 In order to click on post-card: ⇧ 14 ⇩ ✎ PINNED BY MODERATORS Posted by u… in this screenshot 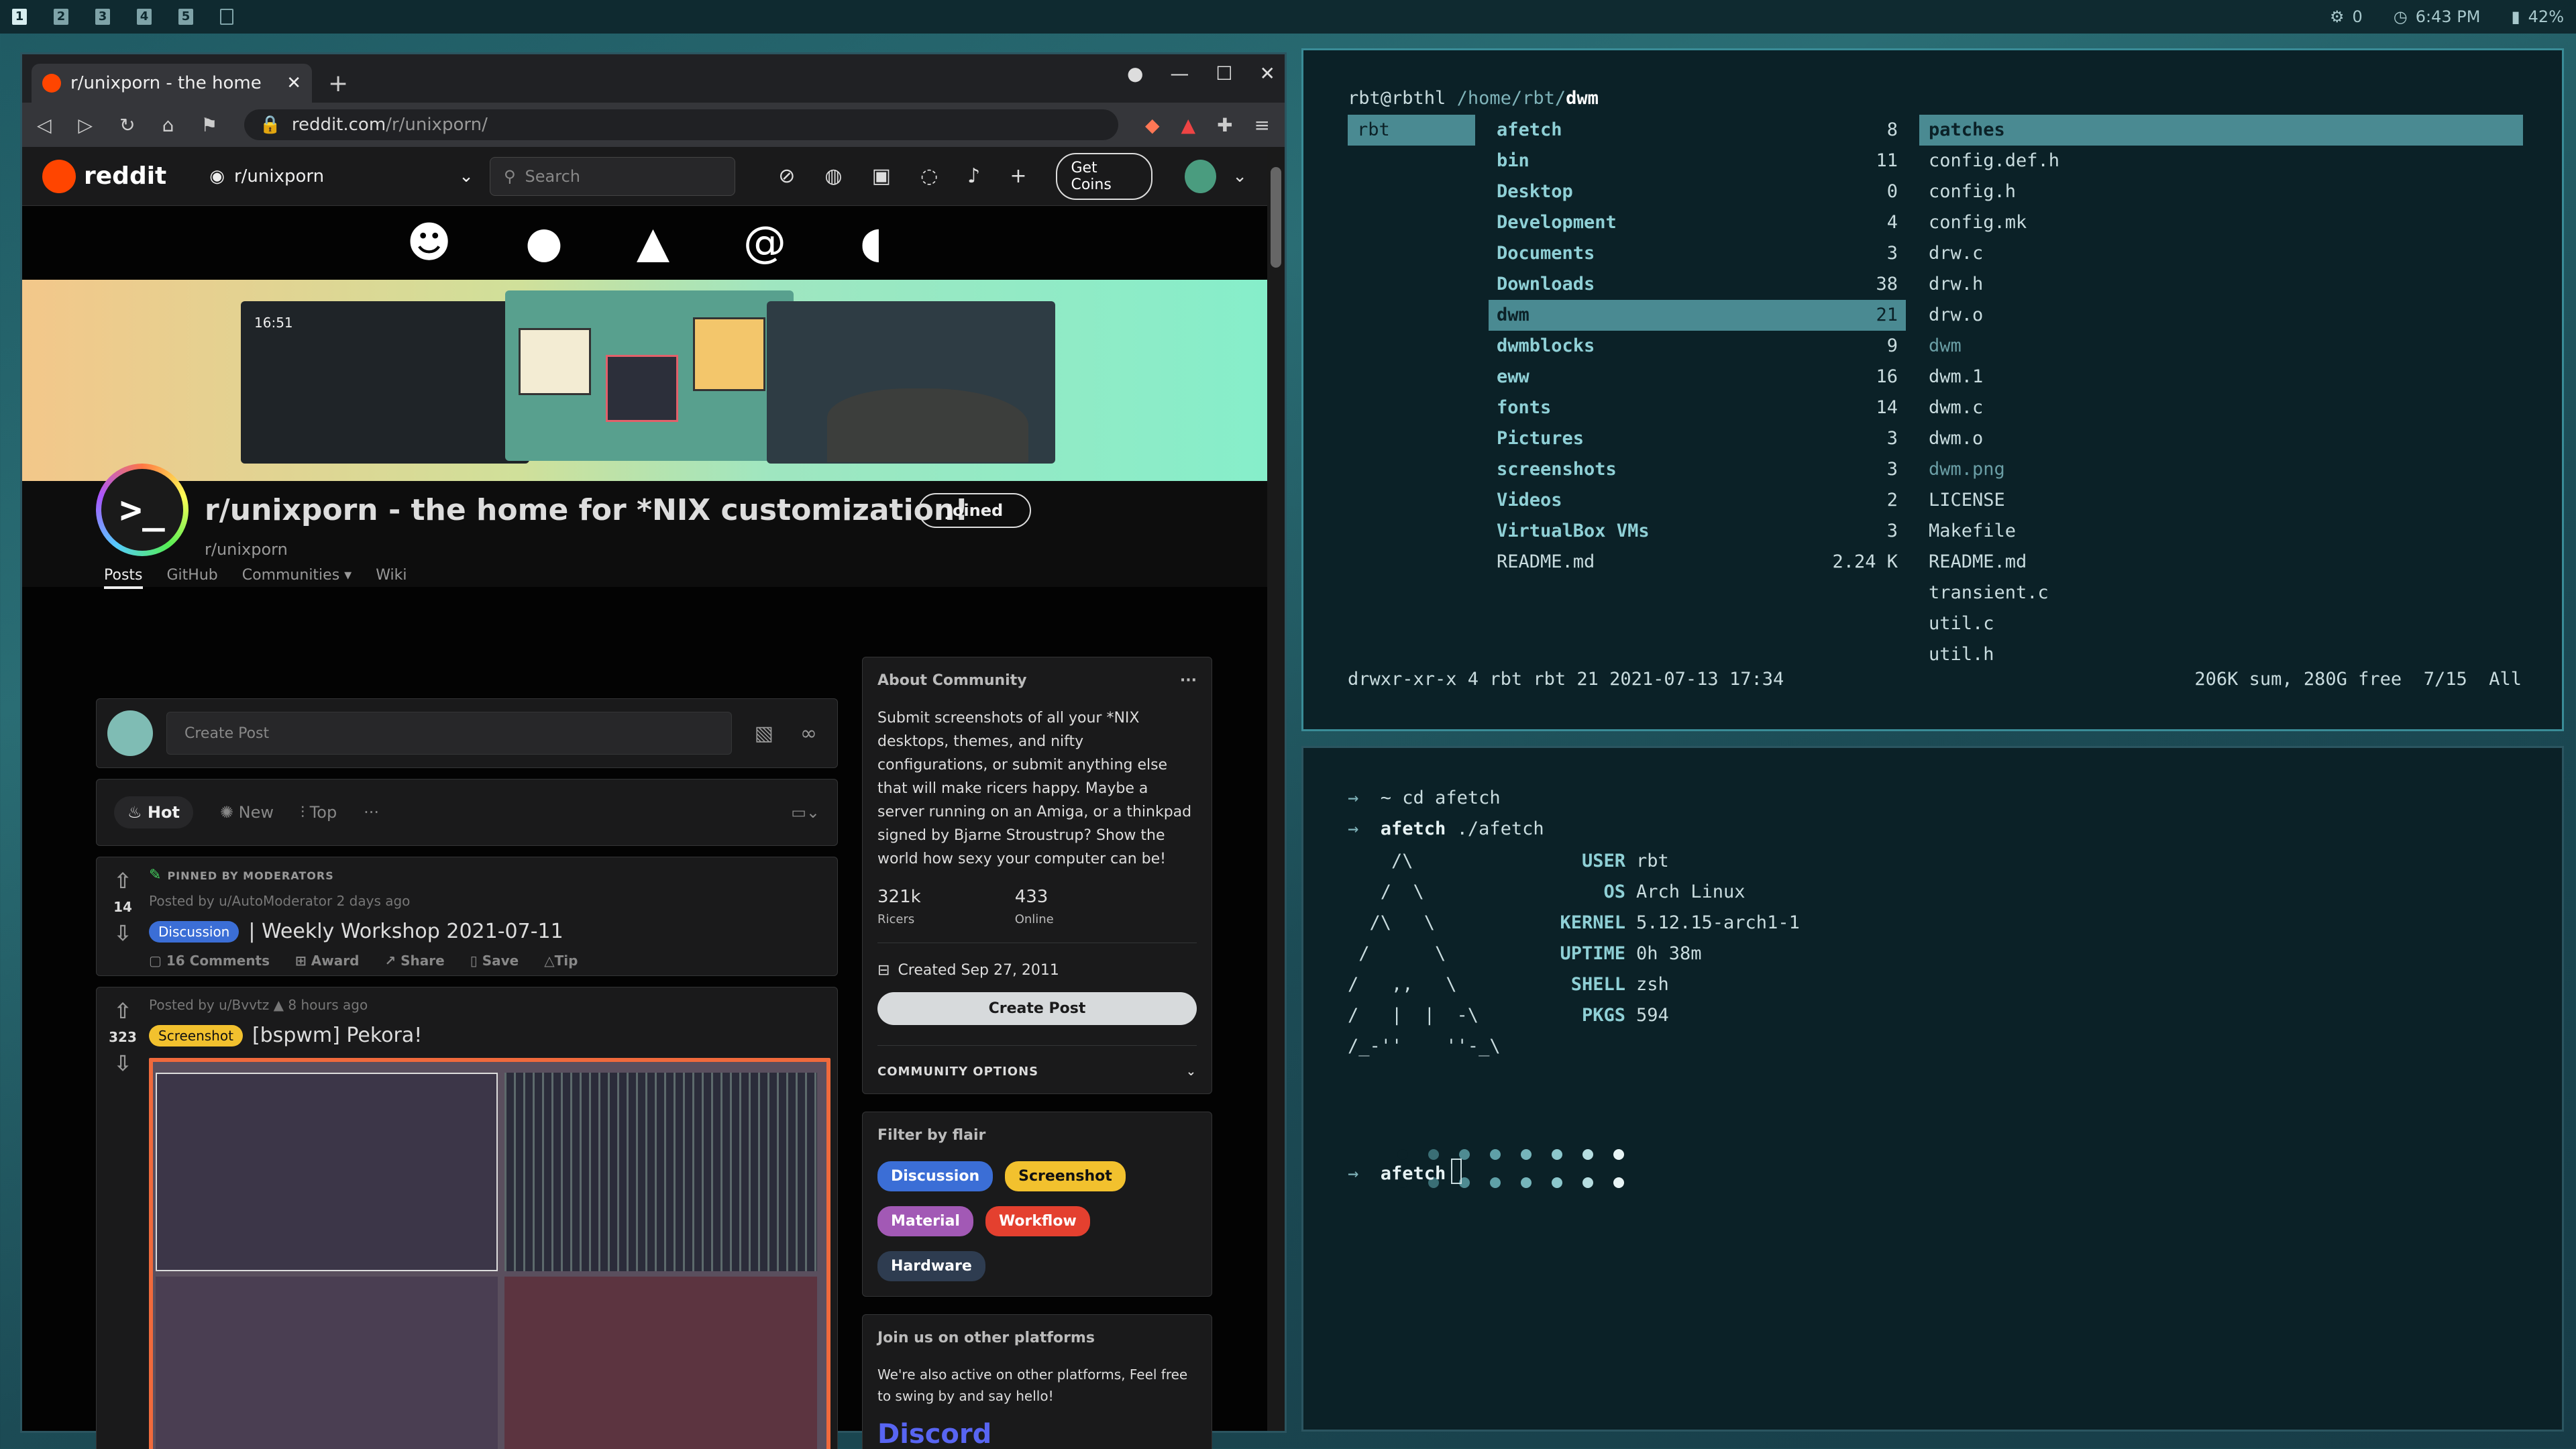, I will do `click(467, 916)`.